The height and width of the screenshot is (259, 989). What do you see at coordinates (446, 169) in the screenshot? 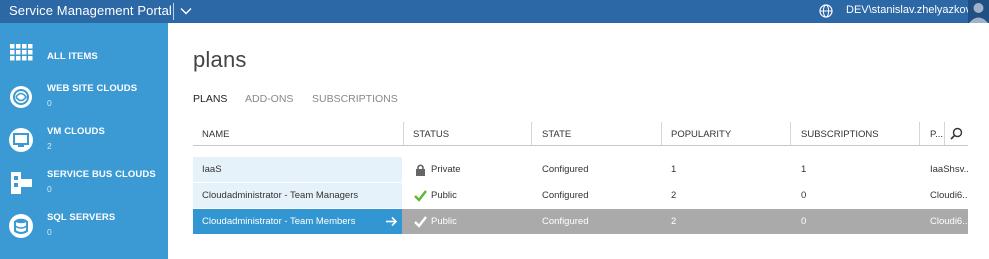
I see `plan-status: Private` at bounding box center [446, 169].